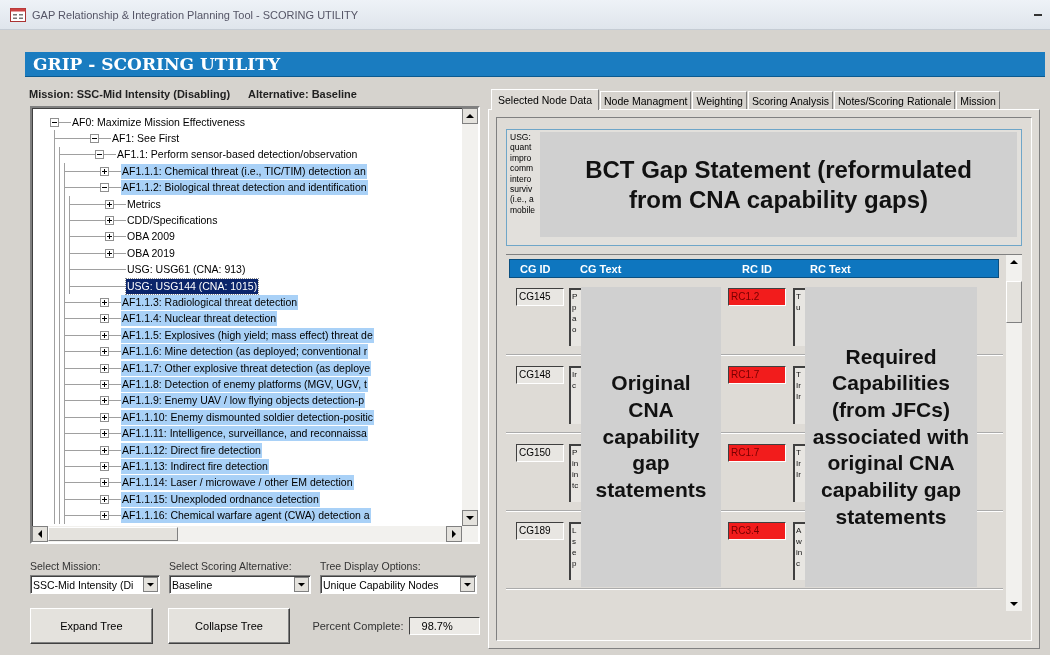 Image resolution: width=1050 pixels, height=655 pixels. Describe the element at coordinates (172, 221) in the screenshot. I see `tree-node-label: CDD/Specifications` at that location.